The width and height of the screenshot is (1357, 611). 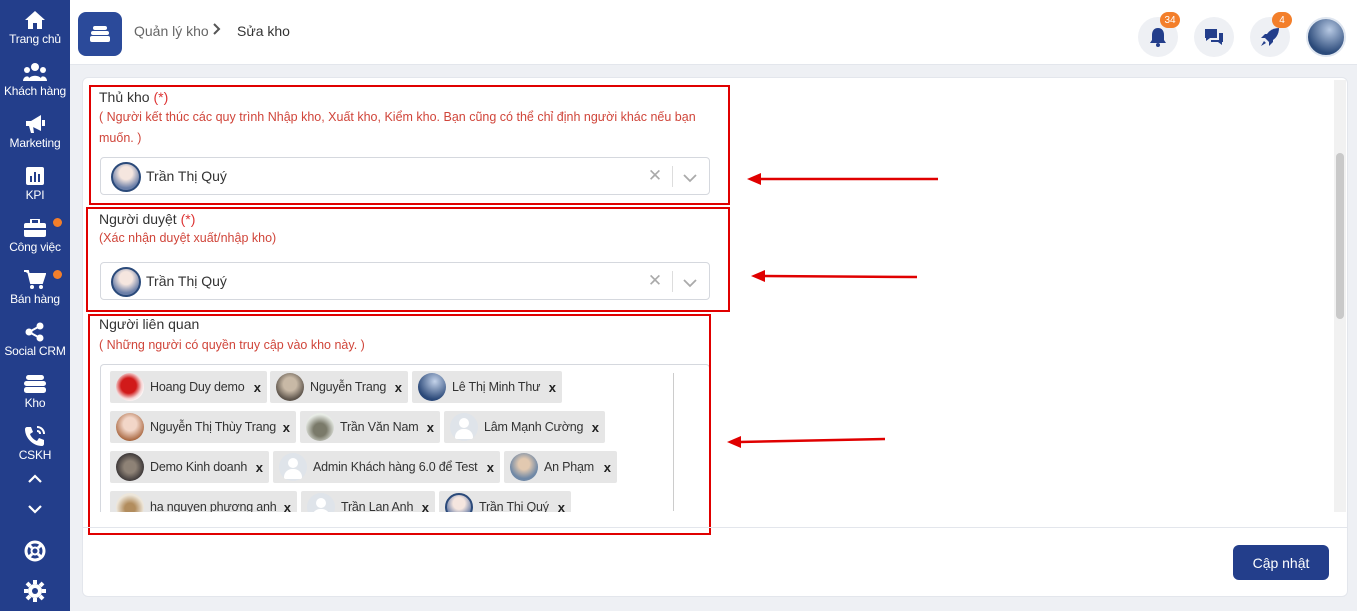 What do you see at coordinates (188, 219) in the screenshot?
I see `required-mark: (*)` at bounding box center [188, 219].